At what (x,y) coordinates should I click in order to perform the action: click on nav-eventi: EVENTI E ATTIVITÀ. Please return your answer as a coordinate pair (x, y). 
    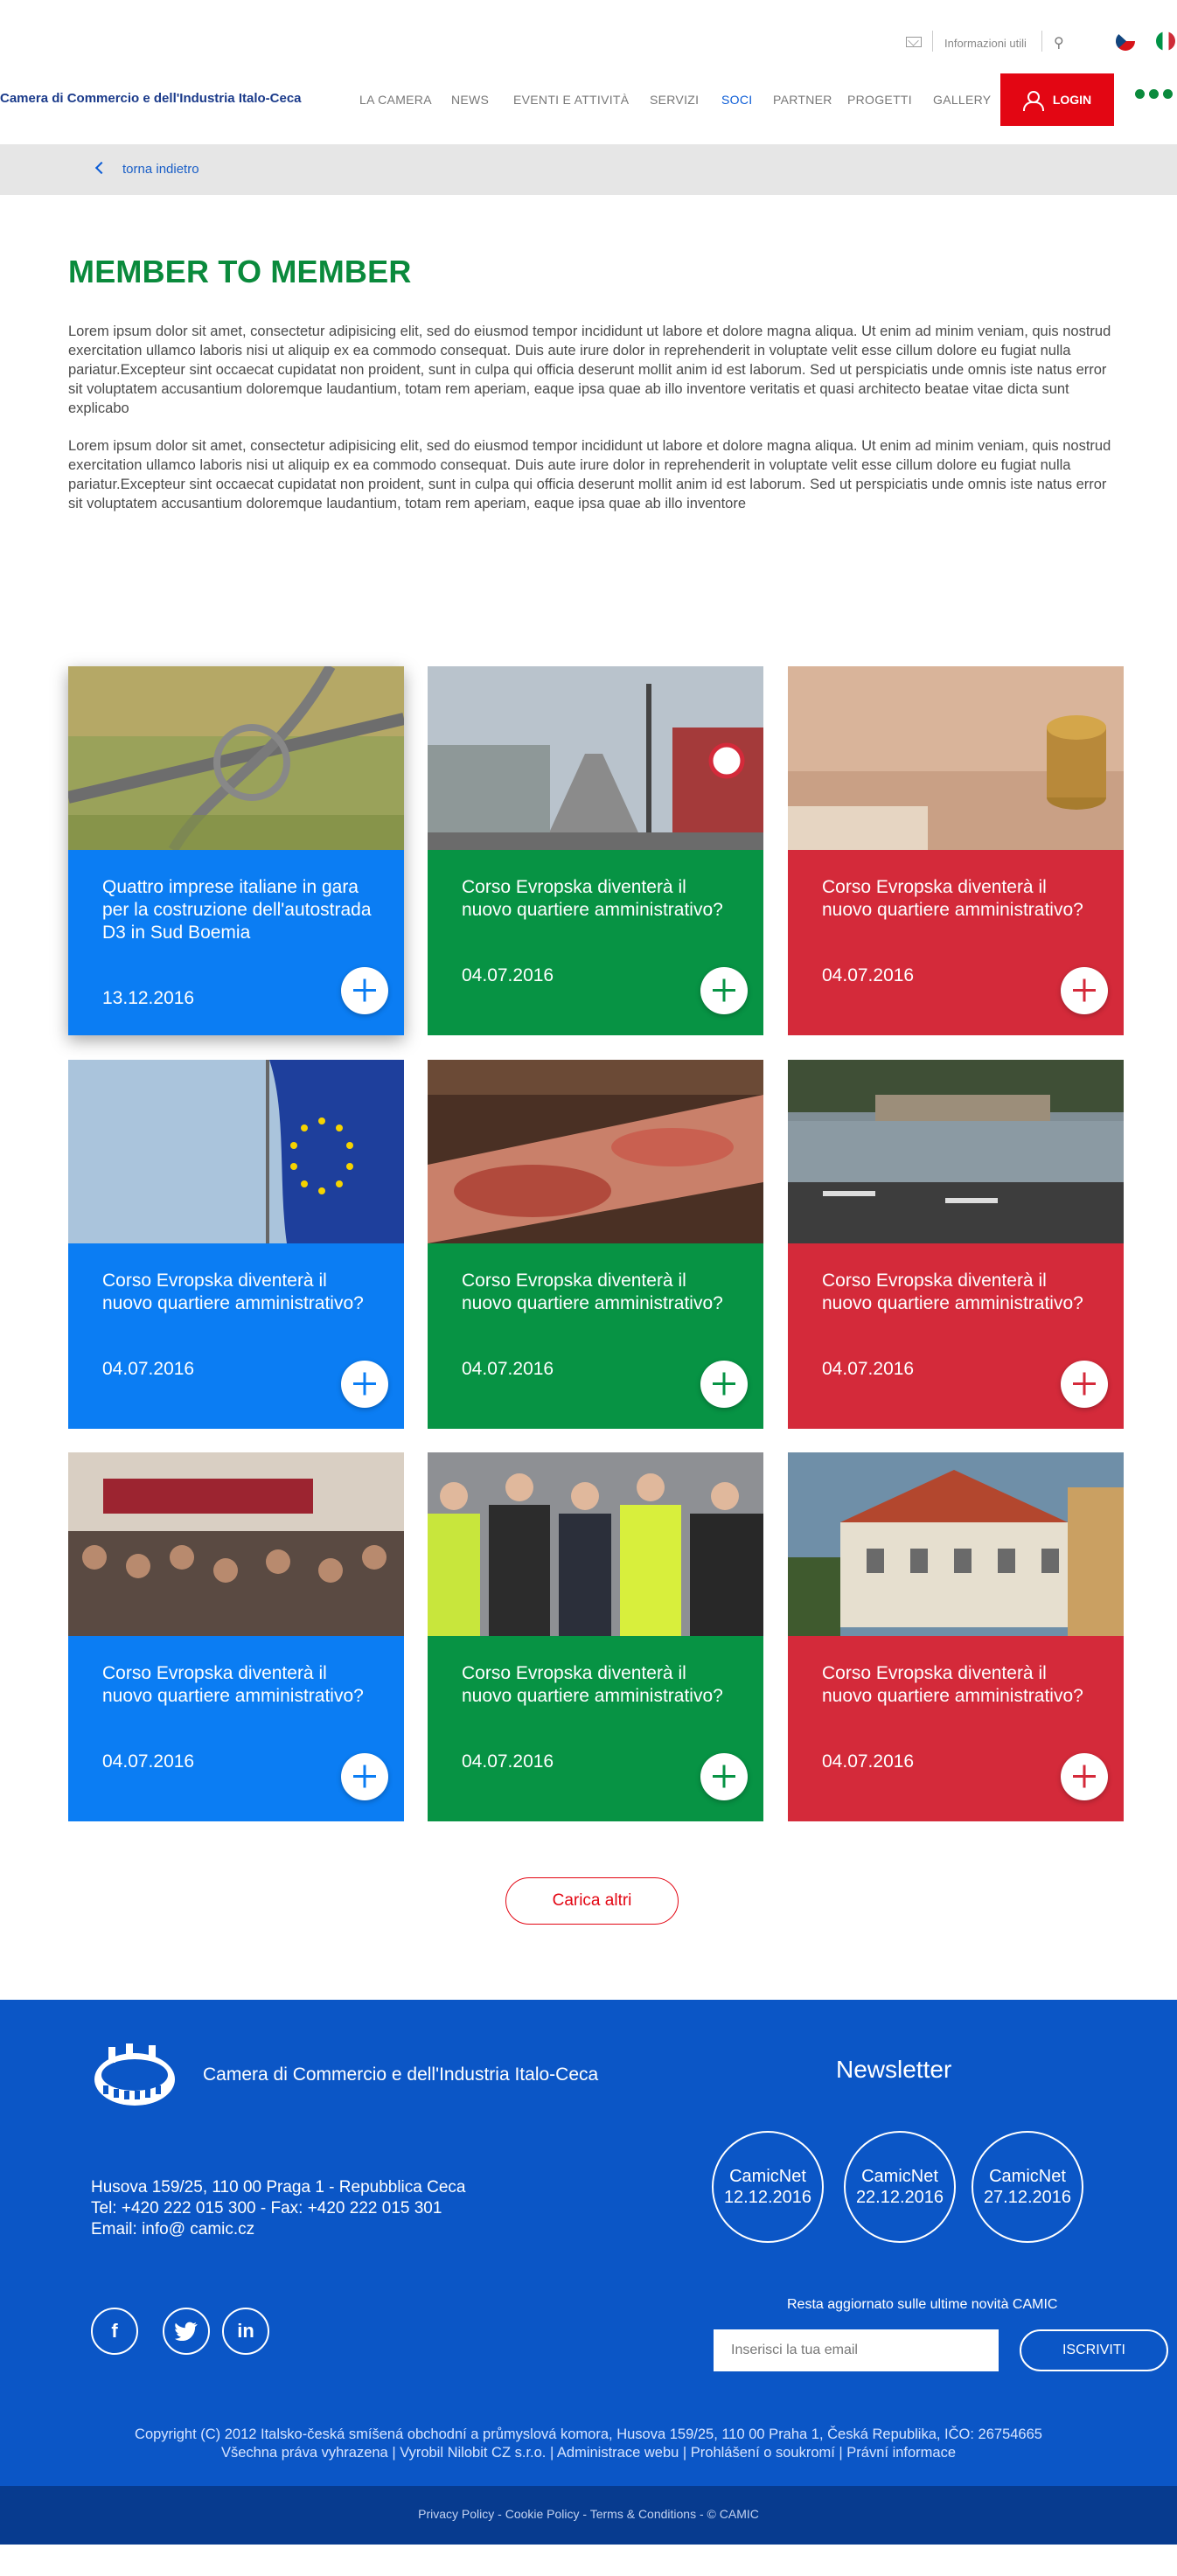
    Looking at the image, I should click on (571, 100).